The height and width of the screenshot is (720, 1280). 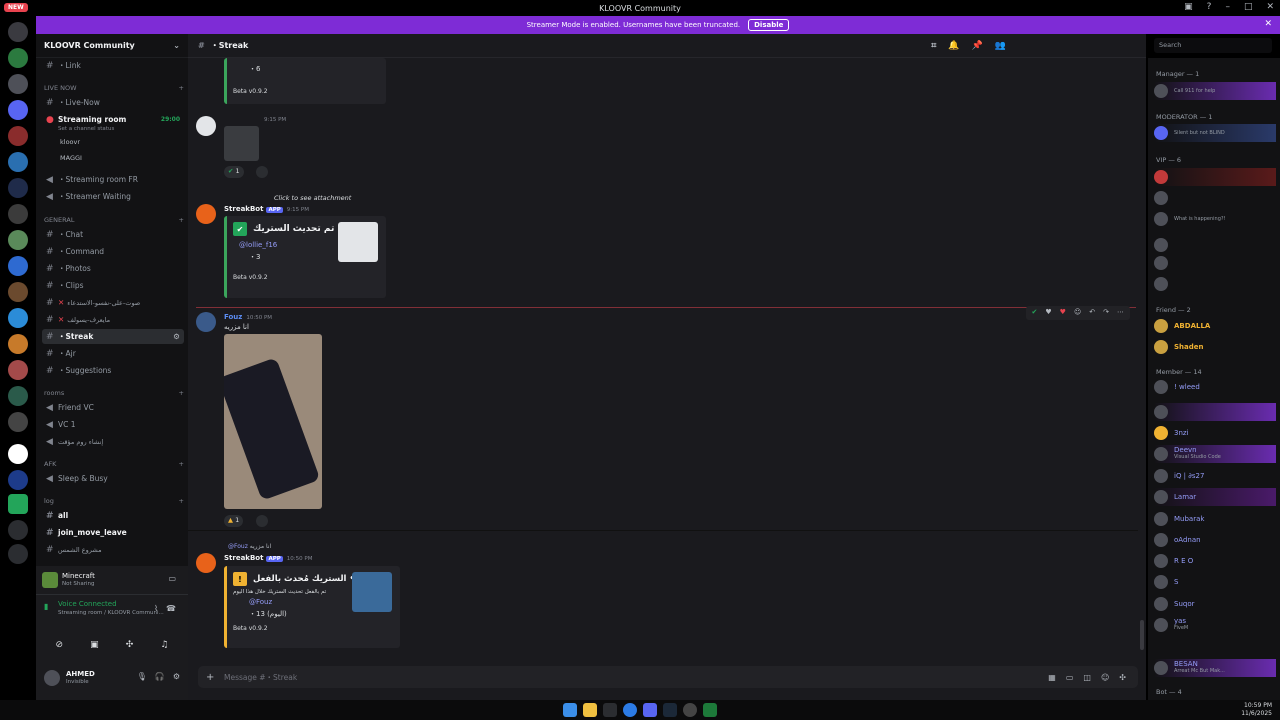 What do you see at coordinates (670, 710) in the screenshot?
I see `steam-icon` at bounding box center [670, 710].